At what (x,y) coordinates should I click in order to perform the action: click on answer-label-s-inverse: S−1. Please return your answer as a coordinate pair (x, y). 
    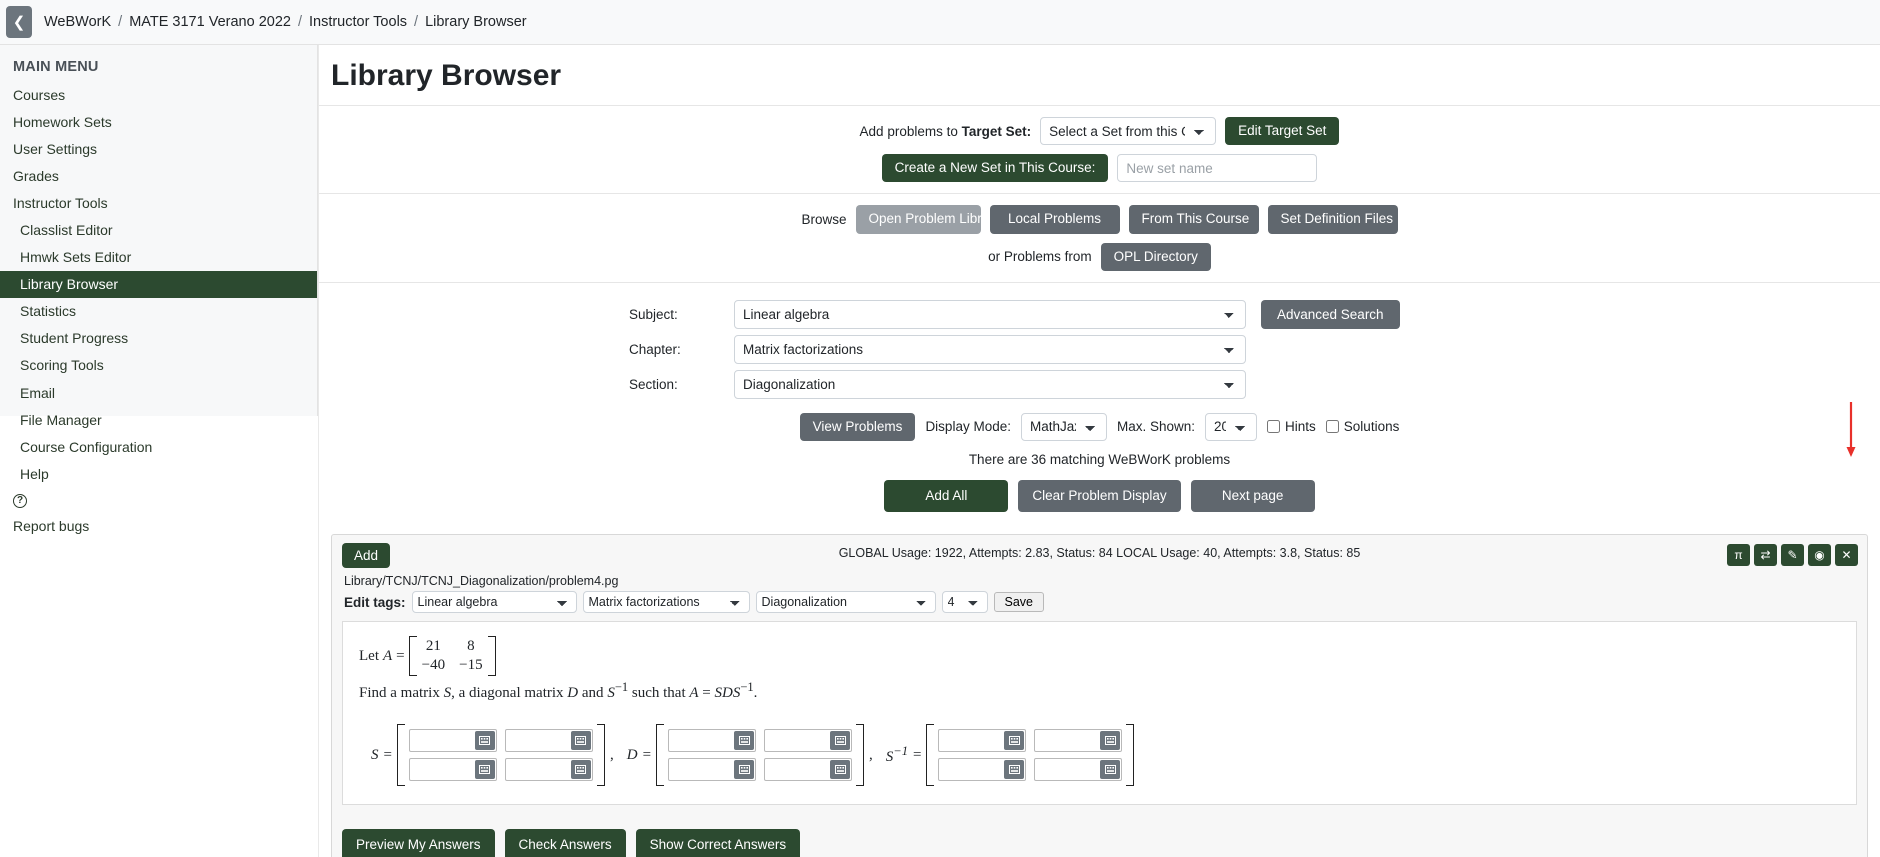
    Looking at the image, I should click on (897, 755).